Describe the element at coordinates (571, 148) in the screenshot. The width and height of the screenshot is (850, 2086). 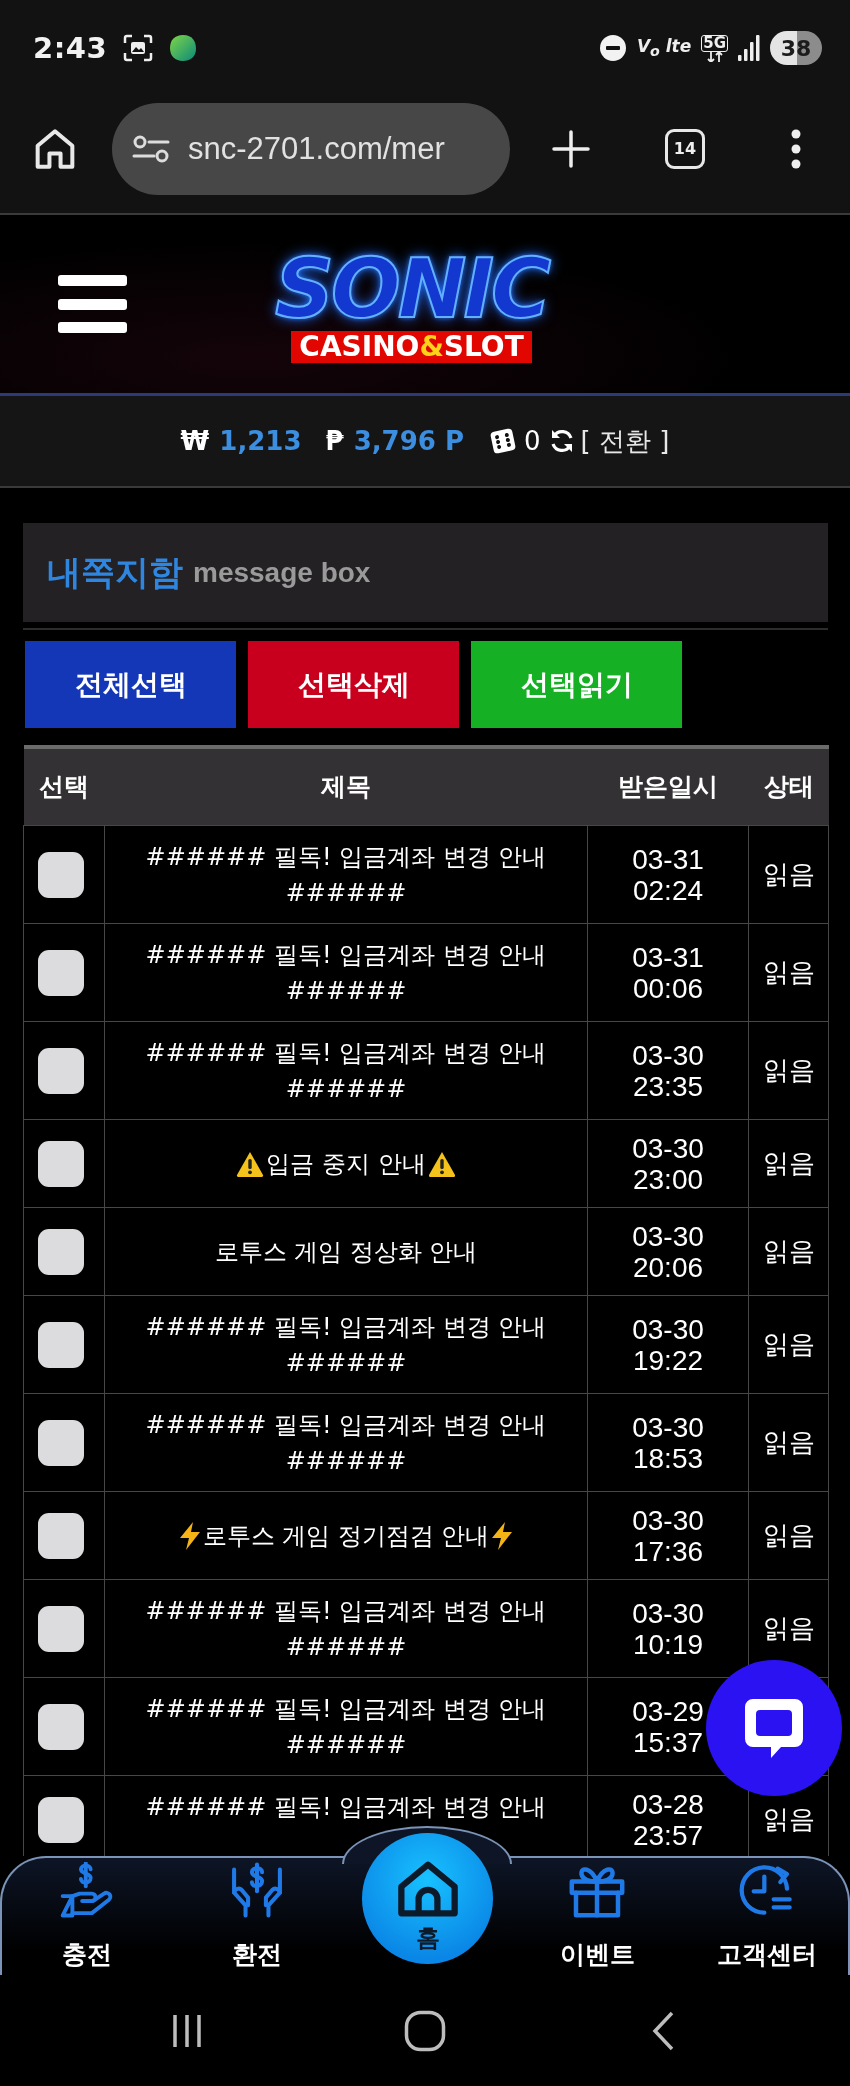
I see `new-tab-icon` at that location.